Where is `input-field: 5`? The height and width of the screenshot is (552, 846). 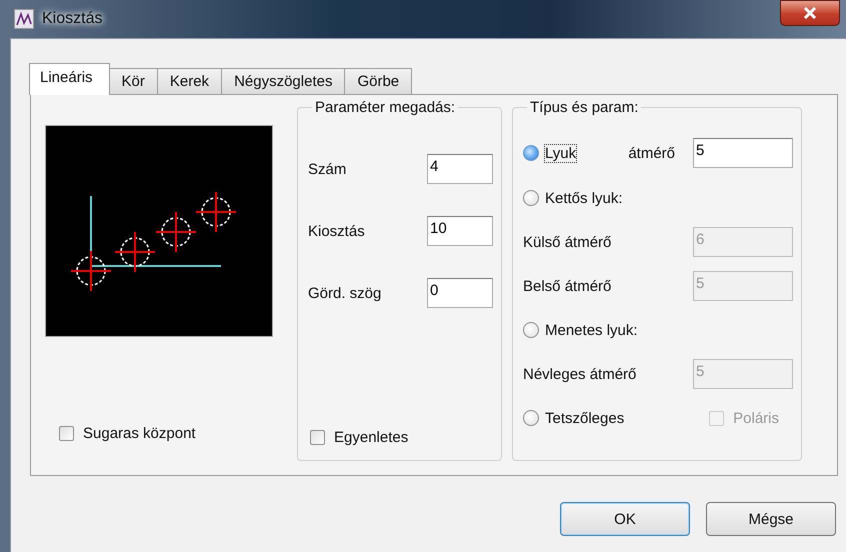 input-field: 5 is located at coordinates (743, 153).